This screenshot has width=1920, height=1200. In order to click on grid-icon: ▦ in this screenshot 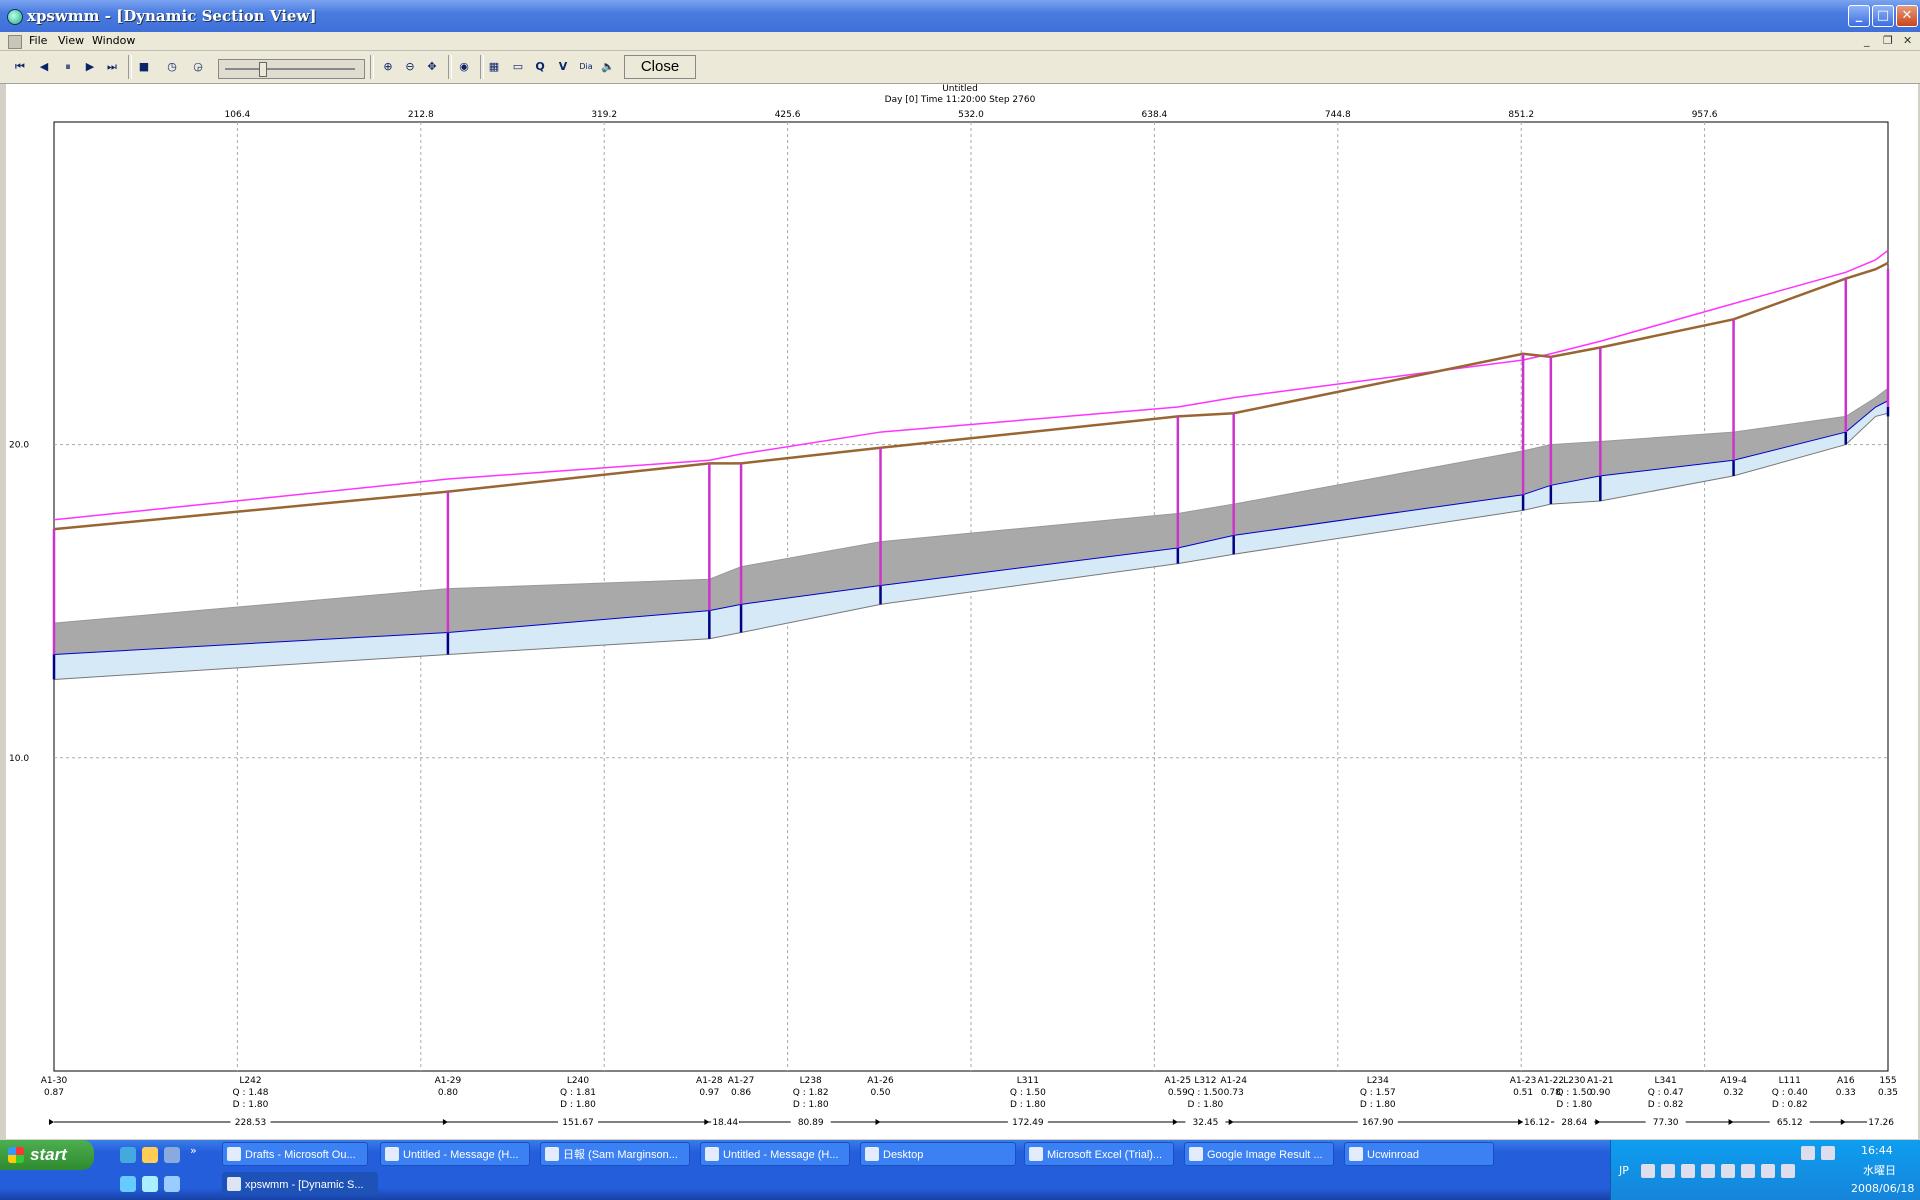, I will do `click(494, 67)`.